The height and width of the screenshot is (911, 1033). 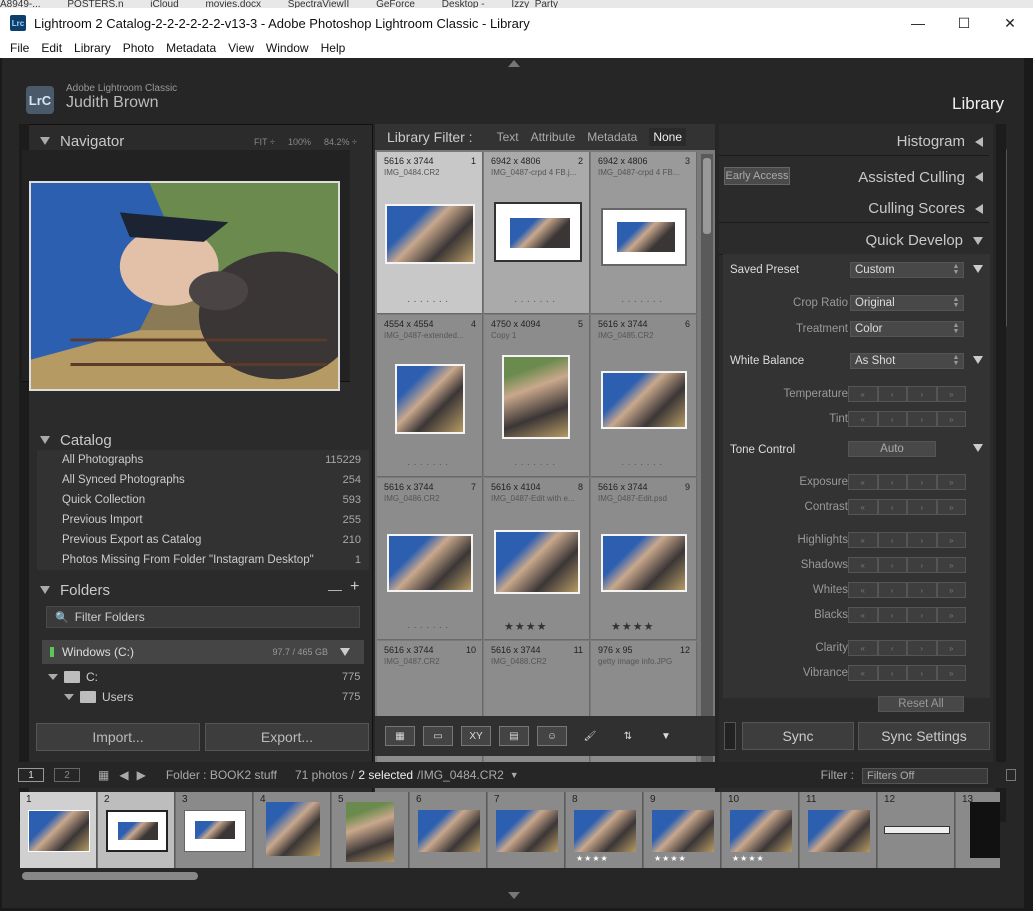 What do you see at coordinates (19, 48) in the screenshot?
I see `menu-file: File` at bounding box center [19, 48].